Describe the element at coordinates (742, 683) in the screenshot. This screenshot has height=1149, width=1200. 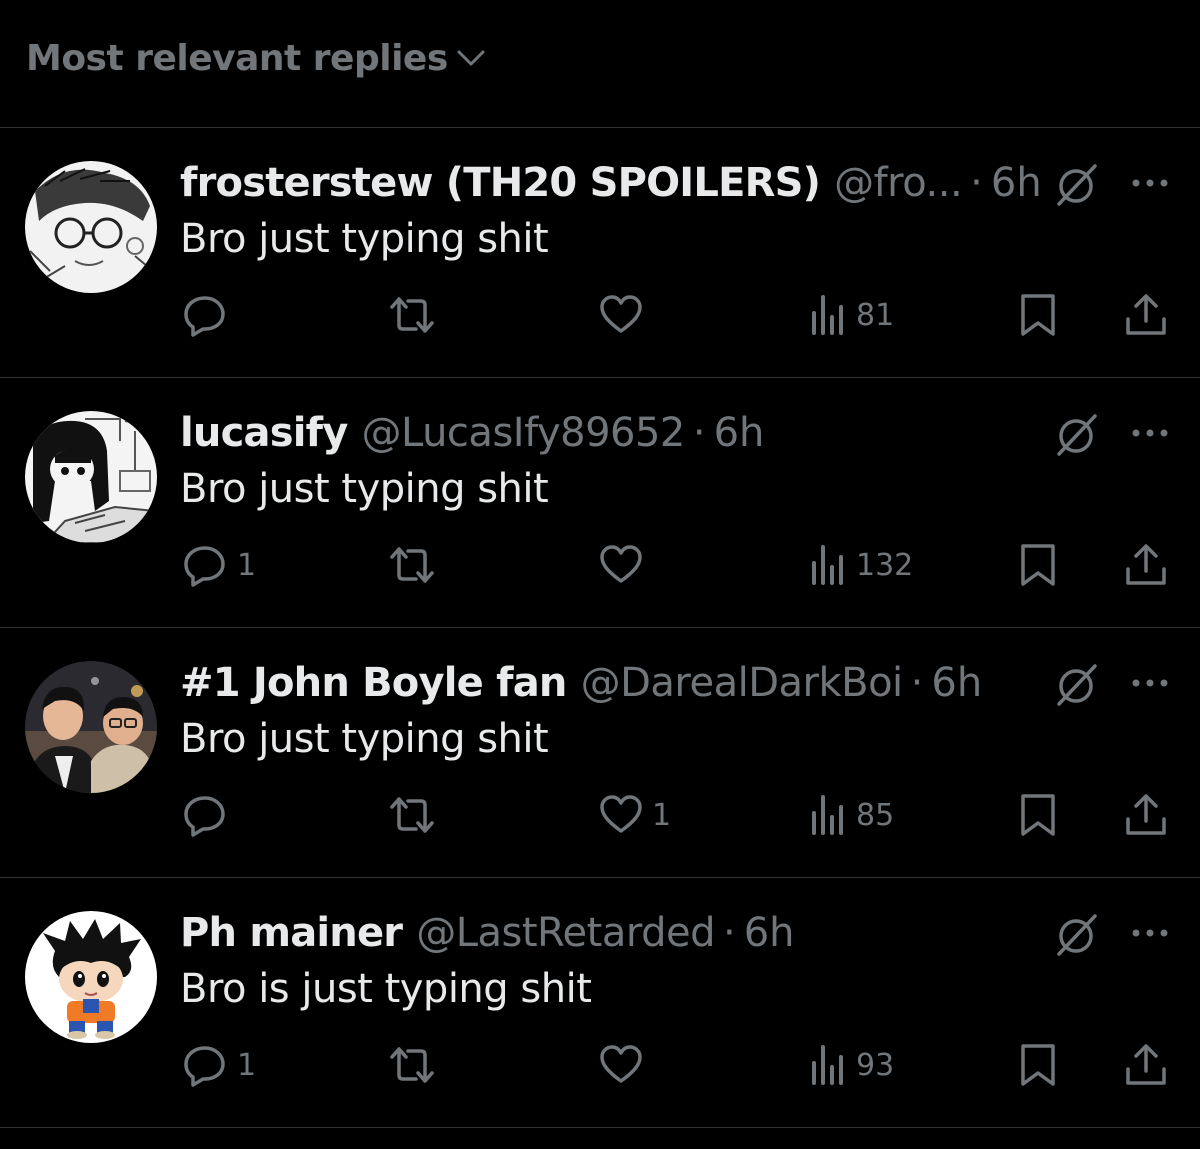
I see `user-handle: @DarealDarkBoi` at that location.